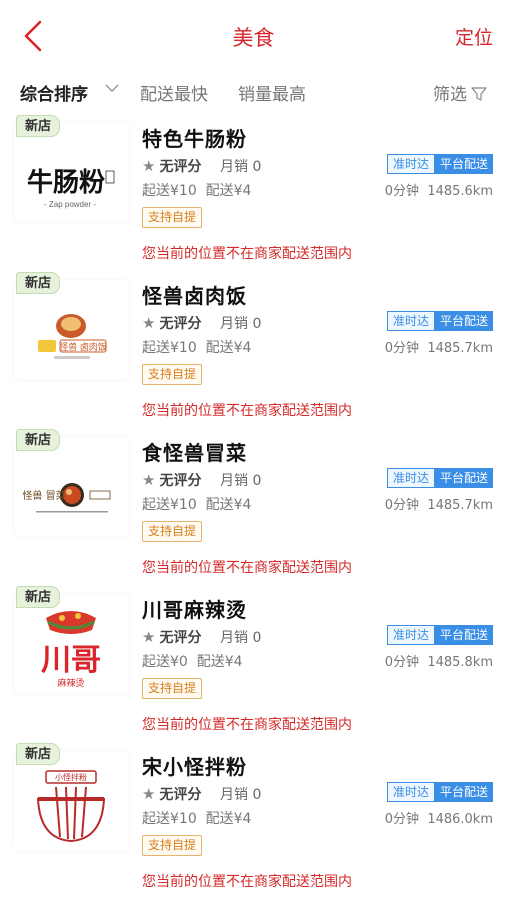 The width and height of the screenshot is (507, 900). What do you see at coordinates (460, 819) in the screenshot?
I see `distance: 1486.0km` at bounding box center [460, 819].